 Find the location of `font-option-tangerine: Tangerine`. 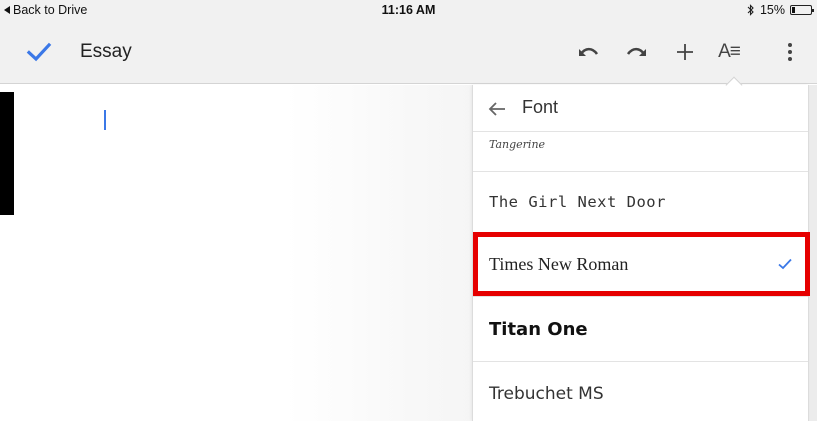

font-option-tangerine: Tangerine is located at coordinates (640, 152).